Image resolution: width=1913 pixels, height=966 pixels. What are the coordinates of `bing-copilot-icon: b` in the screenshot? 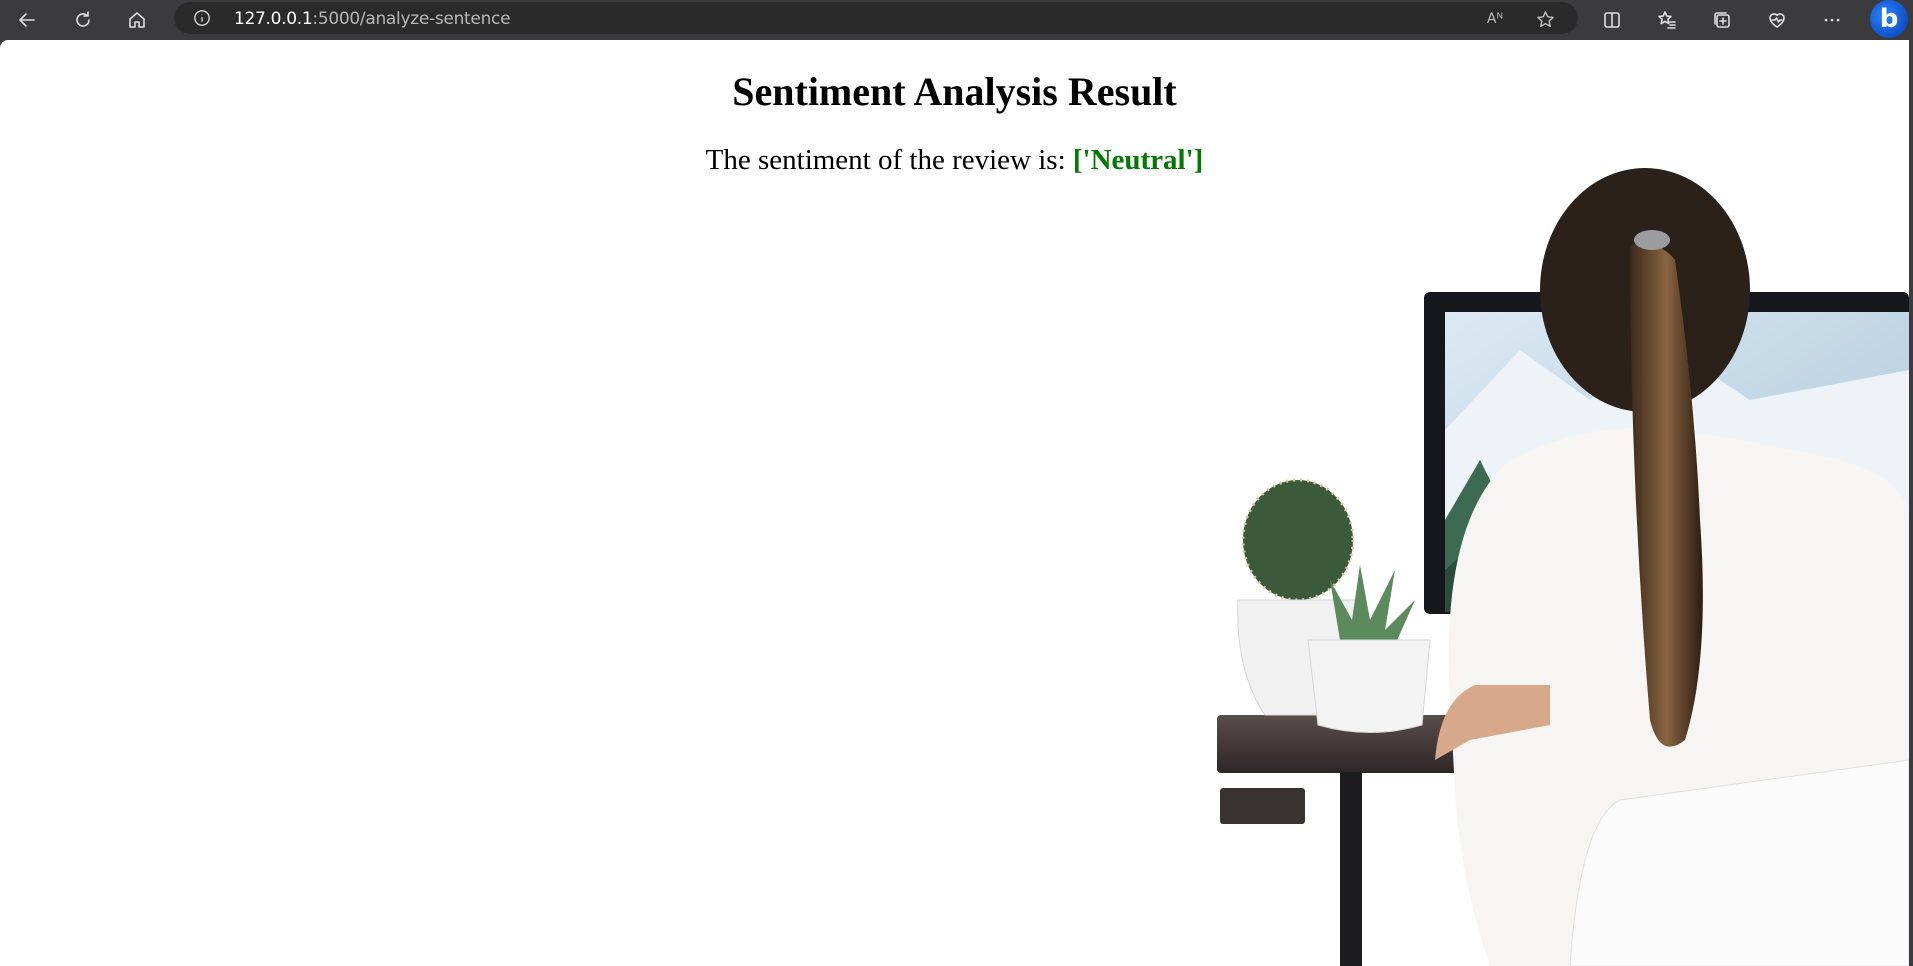 It's located at (1889, 19).